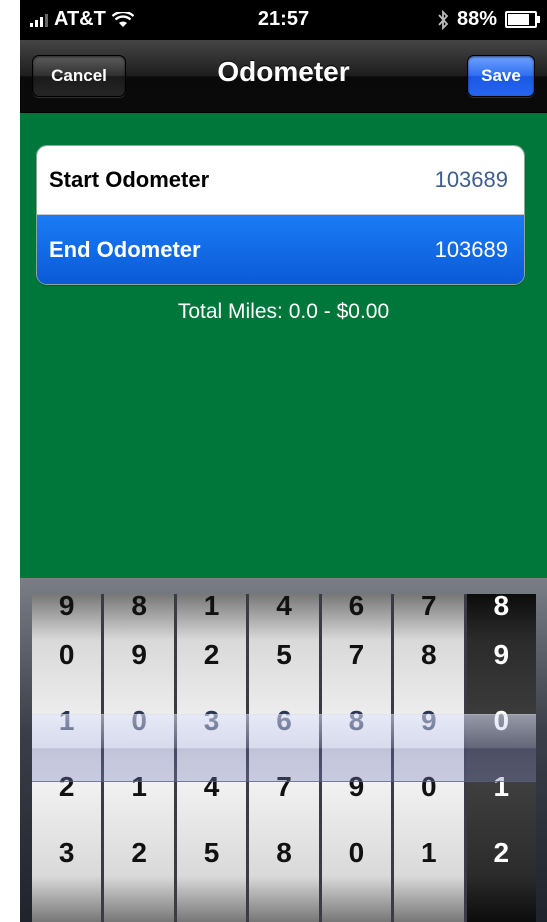 The height and width of the screenshot is (922, 547). Describe the element at coordinates (476, 19) in the screenshot. I see `battery-percent: 88%` at that location.